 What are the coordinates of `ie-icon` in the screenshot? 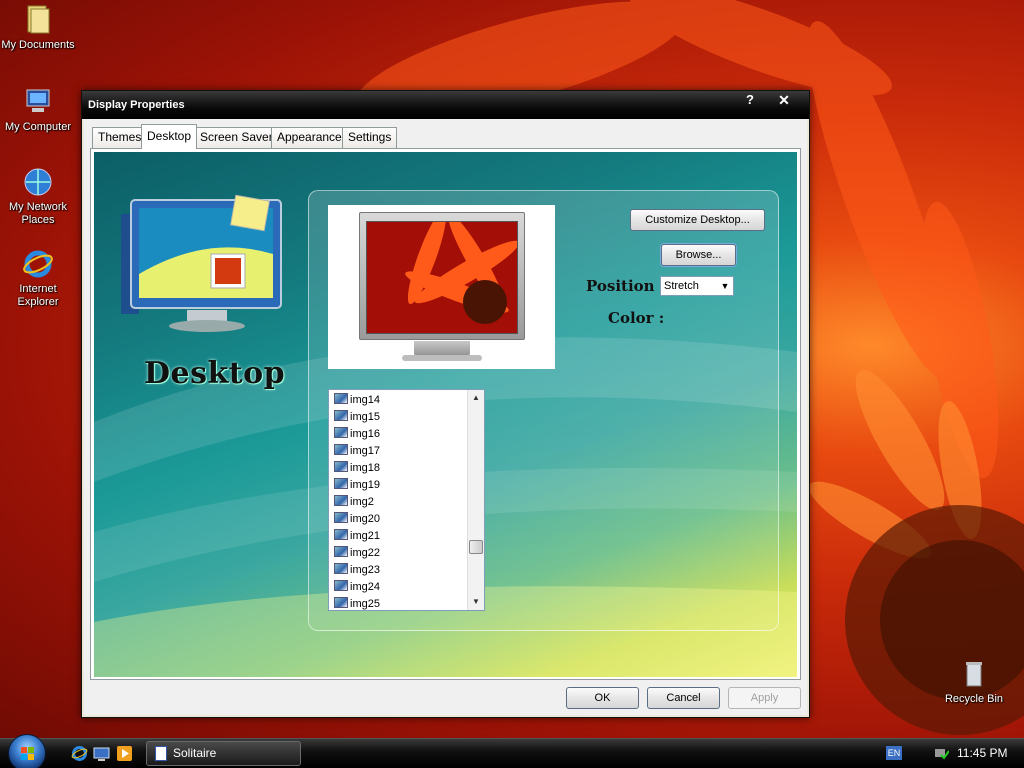 It's located at (38, 264).